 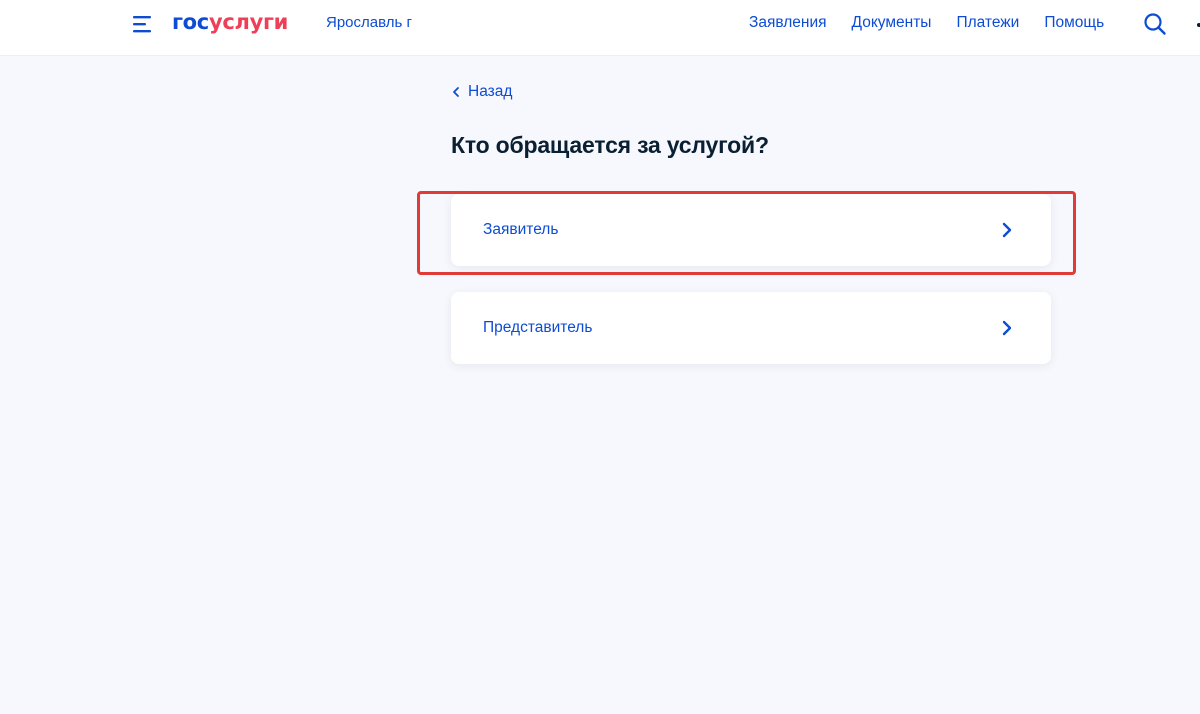 I want to click on logo-part-gos: гос, so click(x=190, y=22).